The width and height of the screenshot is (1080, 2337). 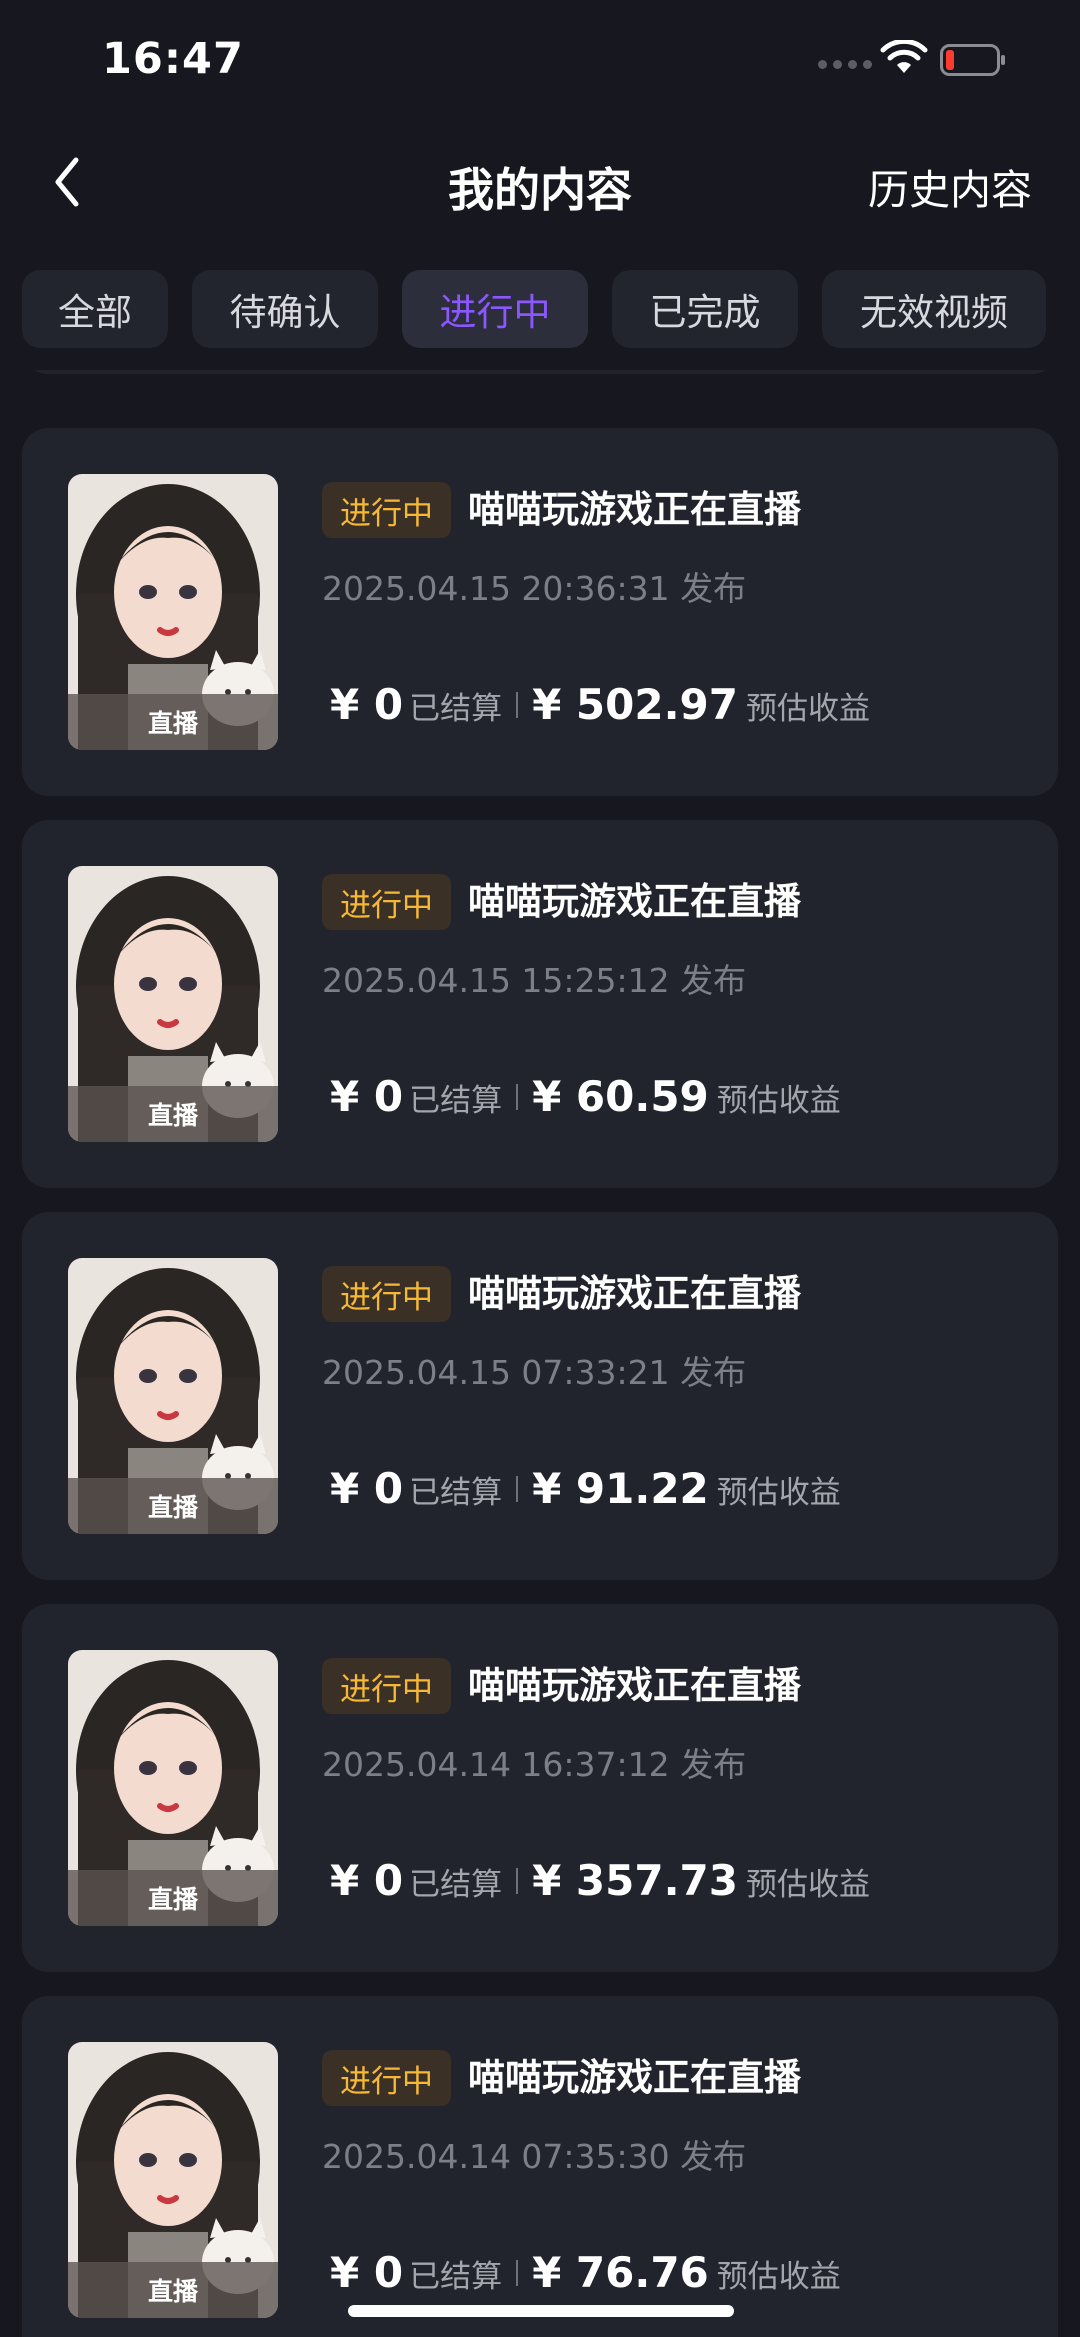 What do you see at coordinates (972, 60) in the screenshot?
I see `battery-low-icon` at bounding box center [972, 60].